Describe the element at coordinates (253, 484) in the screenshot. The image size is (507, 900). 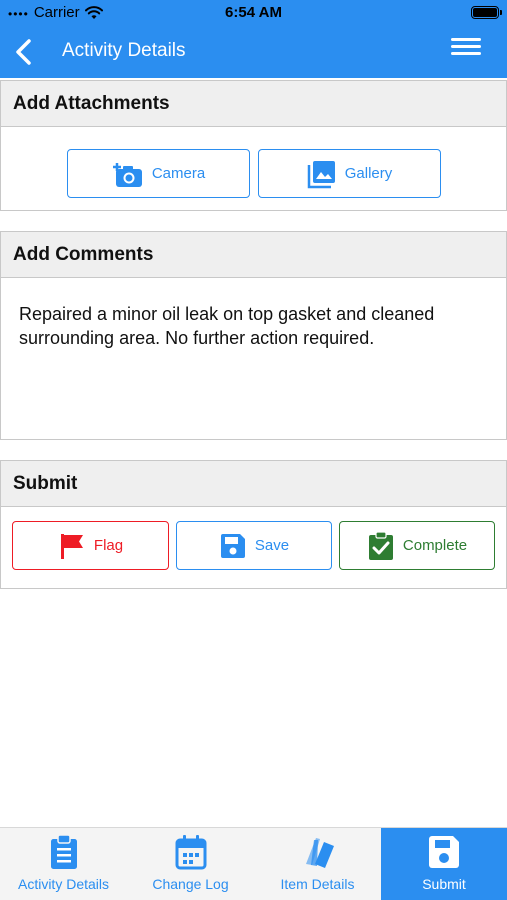
I see `submit-header: Submit` at that location.